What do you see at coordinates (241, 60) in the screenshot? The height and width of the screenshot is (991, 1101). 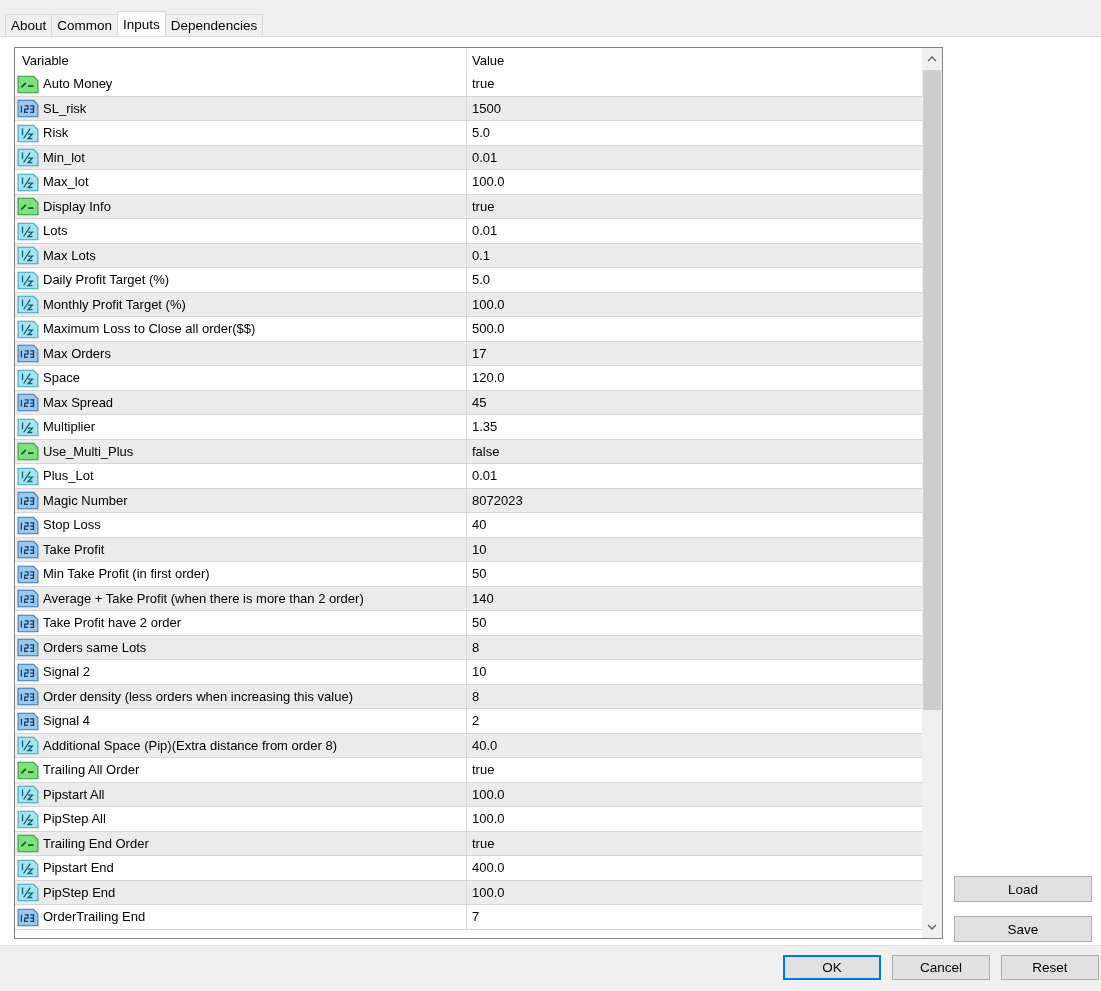 I see `column-header: Variable` at bounding box center [241, 60].